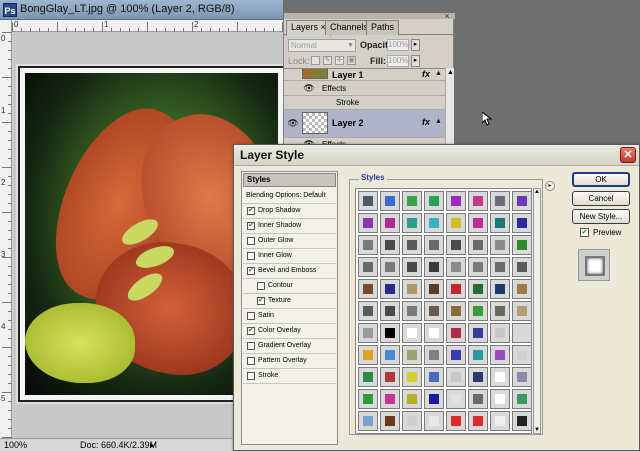 The height and width of the screenshot is (451, 640). What do you see at coordinates (289, 316) in the screenshot?
I see `style-item: Satin` at bounding box center [289, 316].